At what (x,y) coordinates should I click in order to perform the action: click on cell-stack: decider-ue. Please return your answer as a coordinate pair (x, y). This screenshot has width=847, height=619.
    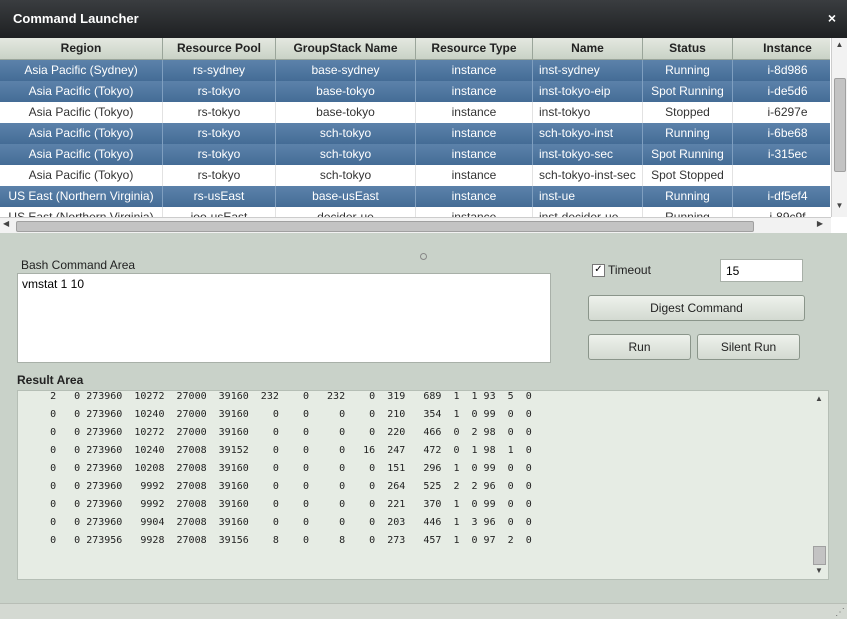
    Looking at the image, I should click on (346, 212).